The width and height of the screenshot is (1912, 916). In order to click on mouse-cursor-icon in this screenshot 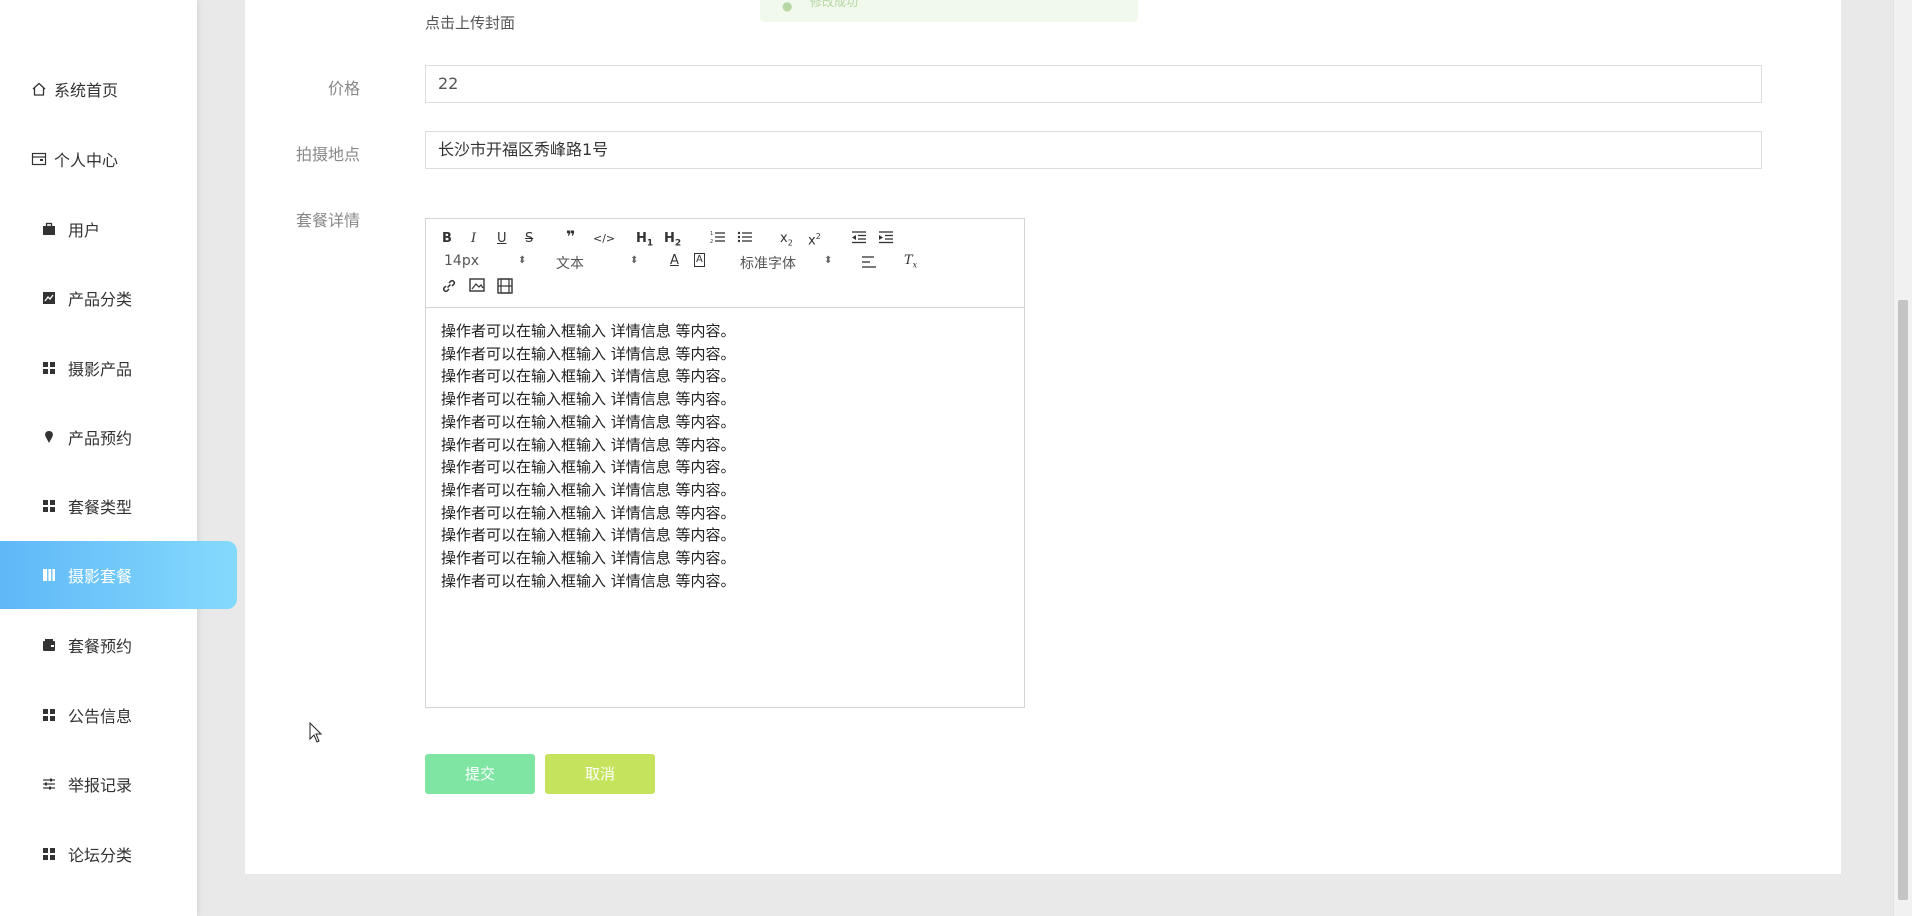, I will do `click(316, 734)`.